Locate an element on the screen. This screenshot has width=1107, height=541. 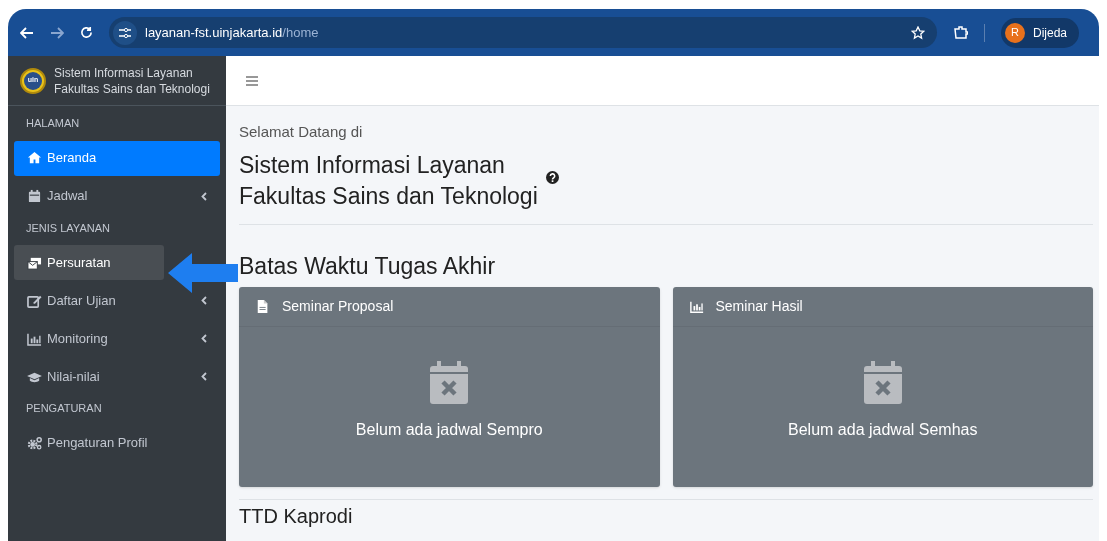
card-title: Seminar Proposal is located at coordinates (338, 306).